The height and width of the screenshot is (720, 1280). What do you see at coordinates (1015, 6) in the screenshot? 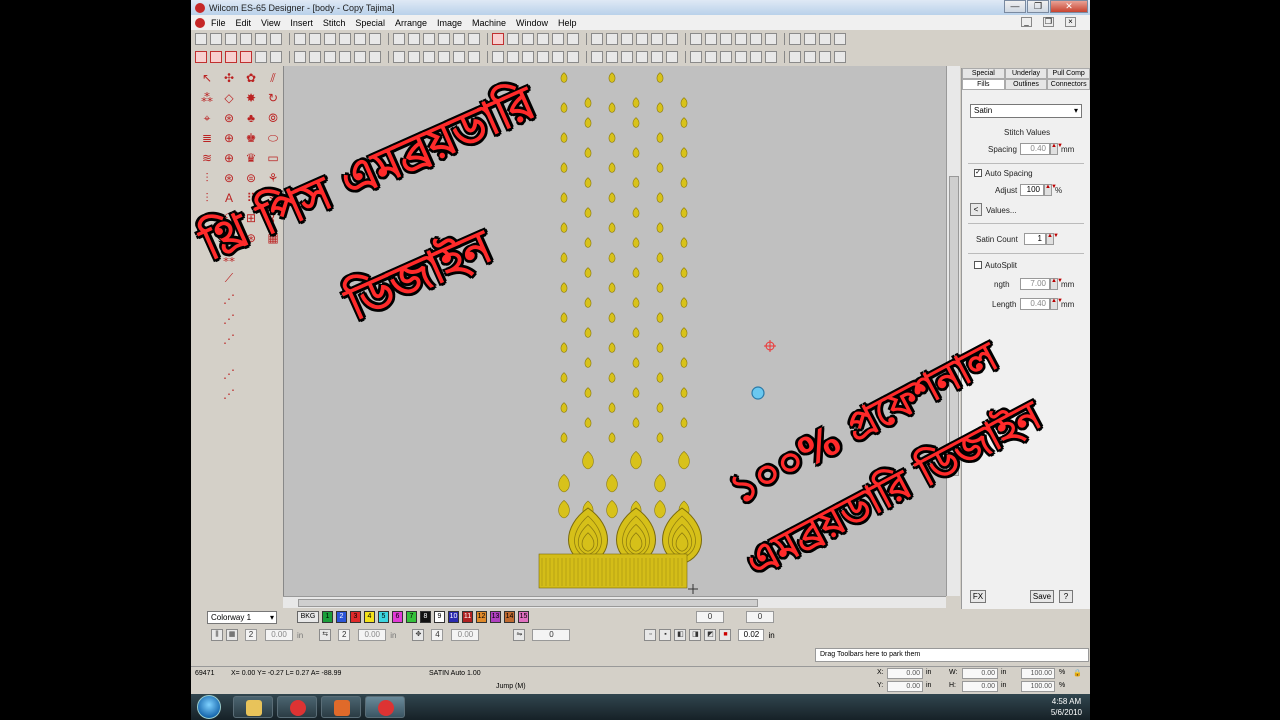
I see `minimize-button: —` at bounding box center [1015, 6].